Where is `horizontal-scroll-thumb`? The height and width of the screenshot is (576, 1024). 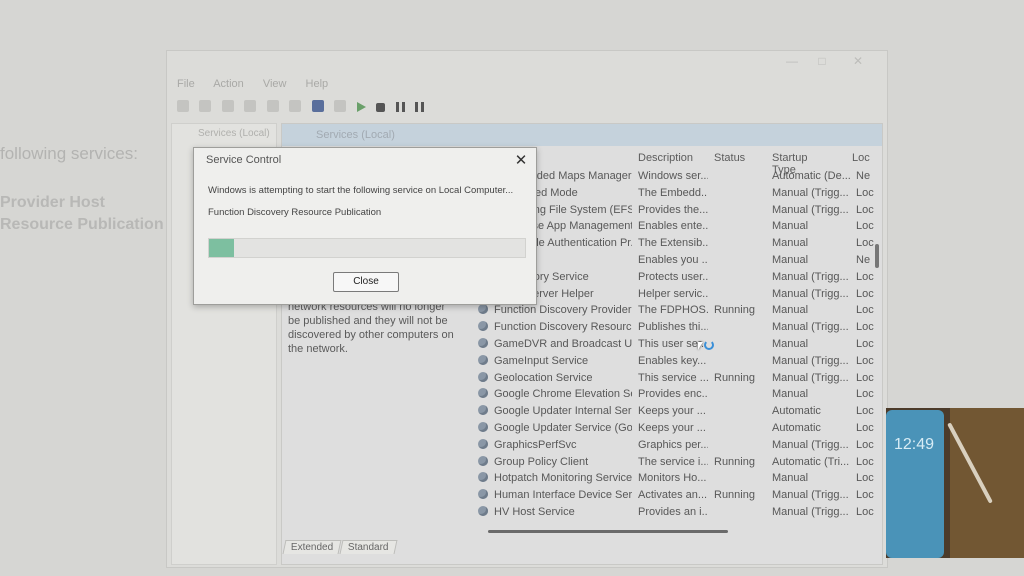 horizontal-scroll-thumb is located at coordinates (608, 531).